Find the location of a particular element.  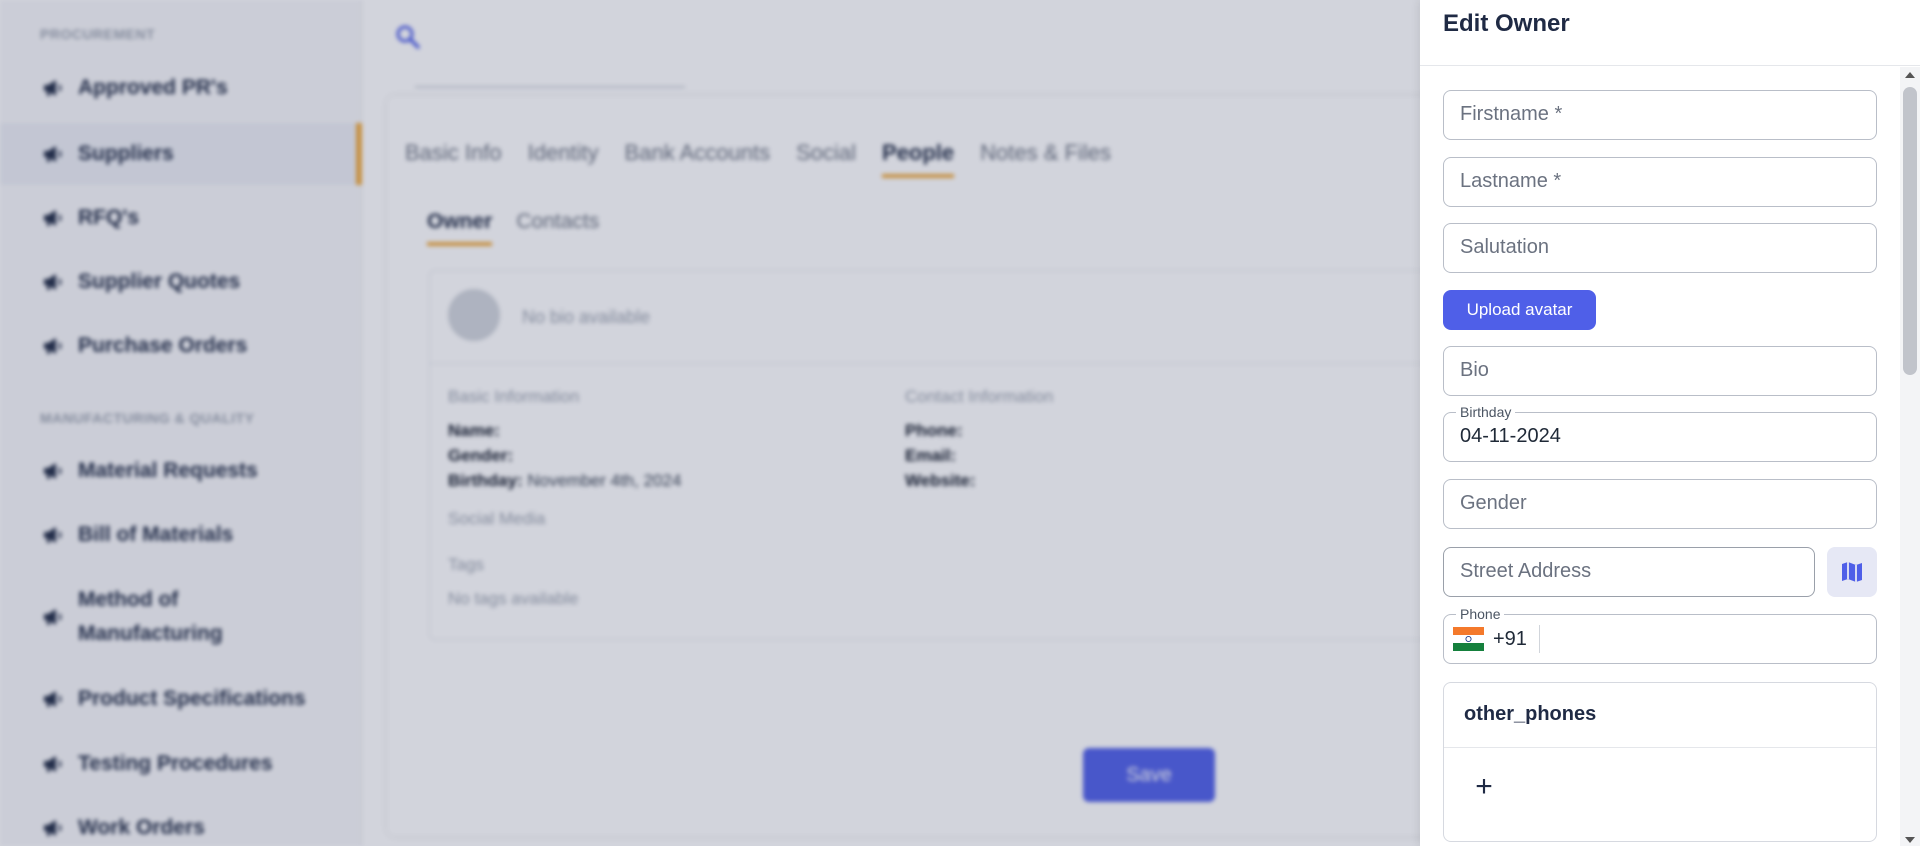

scroll-down-arrow-icon is located at coordinates (1910, 840).